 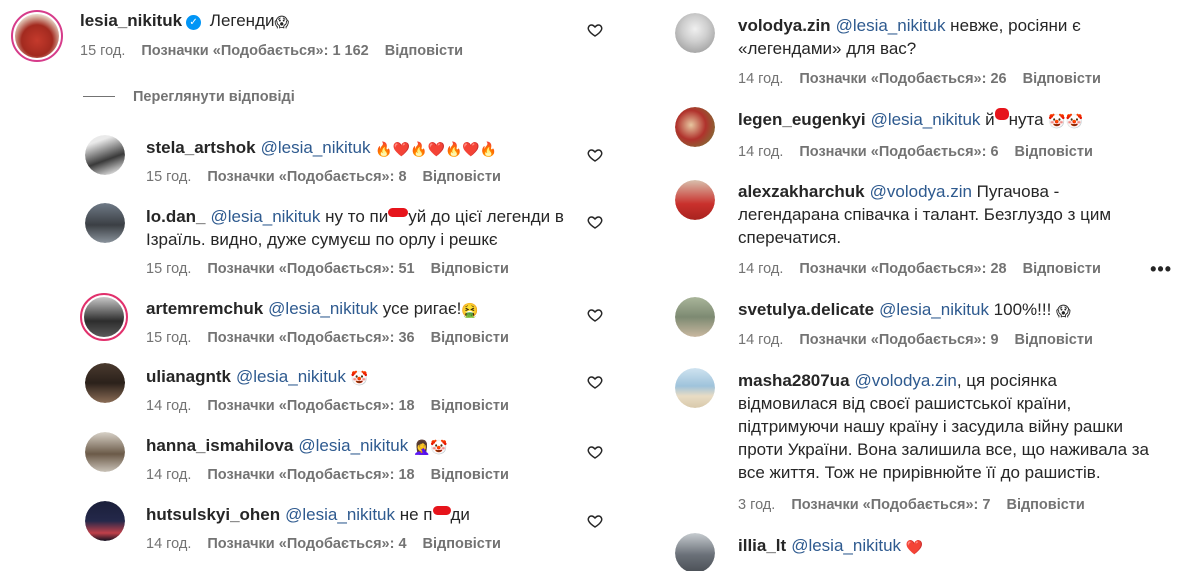 What do you see at coordinates (436, 149) in the screenshot?
I see `comment-emoji: 🔥❤️🔥❤️🔥❤️🔥` at bounding box center [436, 149].